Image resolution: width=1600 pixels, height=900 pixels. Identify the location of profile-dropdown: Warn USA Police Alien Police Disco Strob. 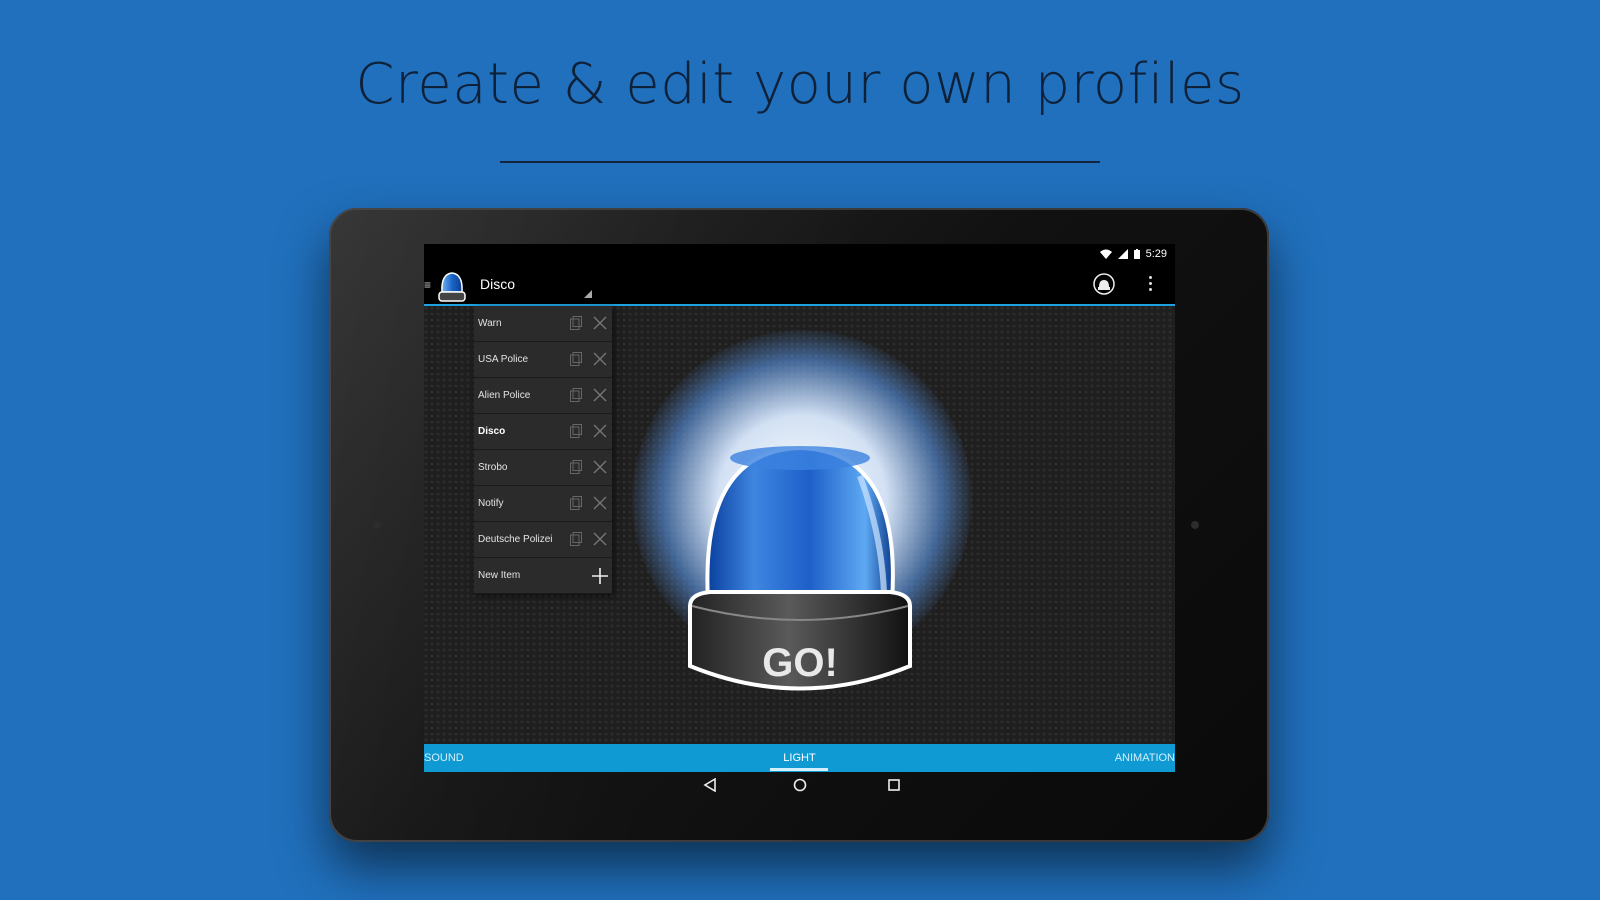
(543, 450).